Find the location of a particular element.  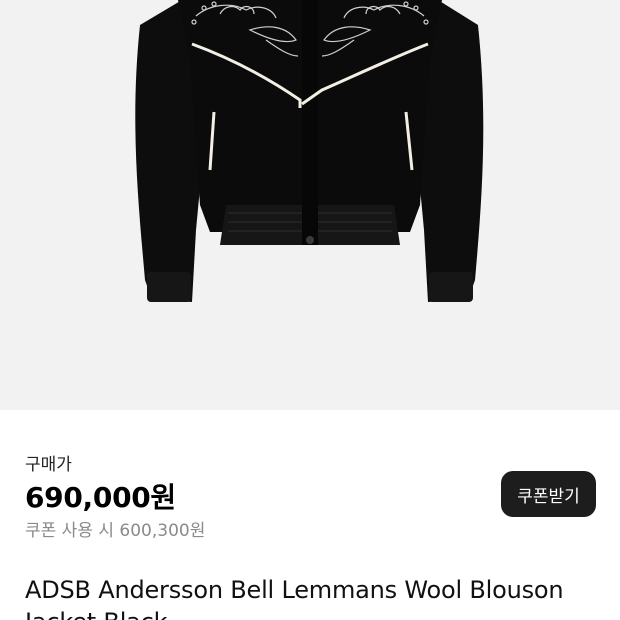

price-value: 690,000원 is located at coordinates (100, 497).